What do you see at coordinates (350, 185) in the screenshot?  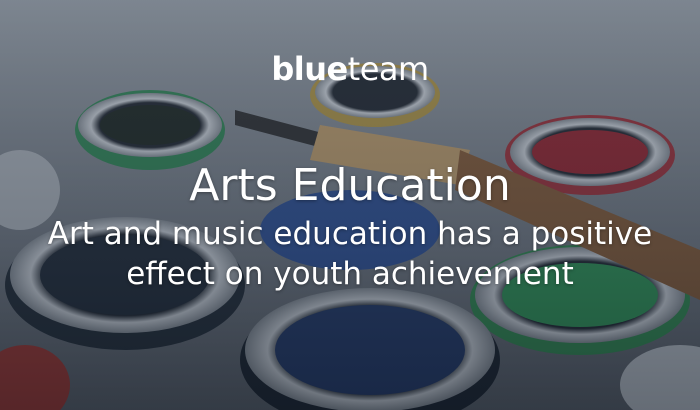 I see `hero-title: Arts Education` at bounding box center [350, 185].